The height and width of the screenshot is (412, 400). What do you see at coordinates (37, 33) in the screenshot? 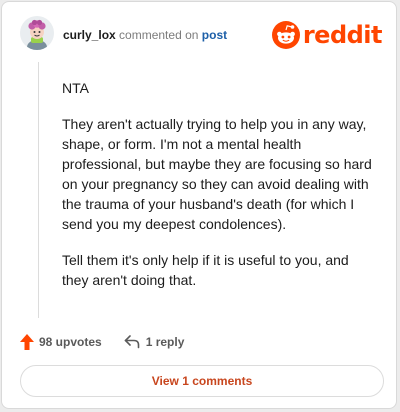
I see `user-avatar-icon` at bounding box center [37, 33].